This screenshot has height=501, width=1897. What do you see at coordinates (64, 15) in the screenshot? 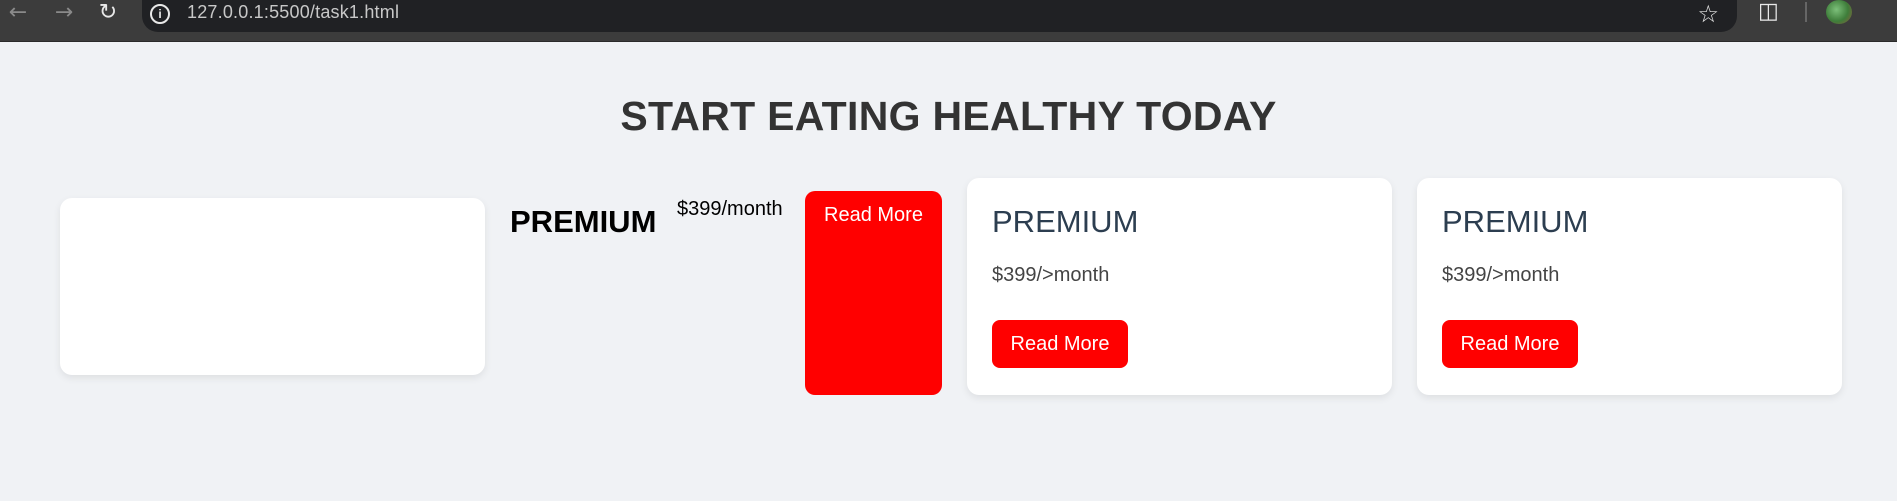
I see `forward-icon: →` at bounding box center [64, 15].